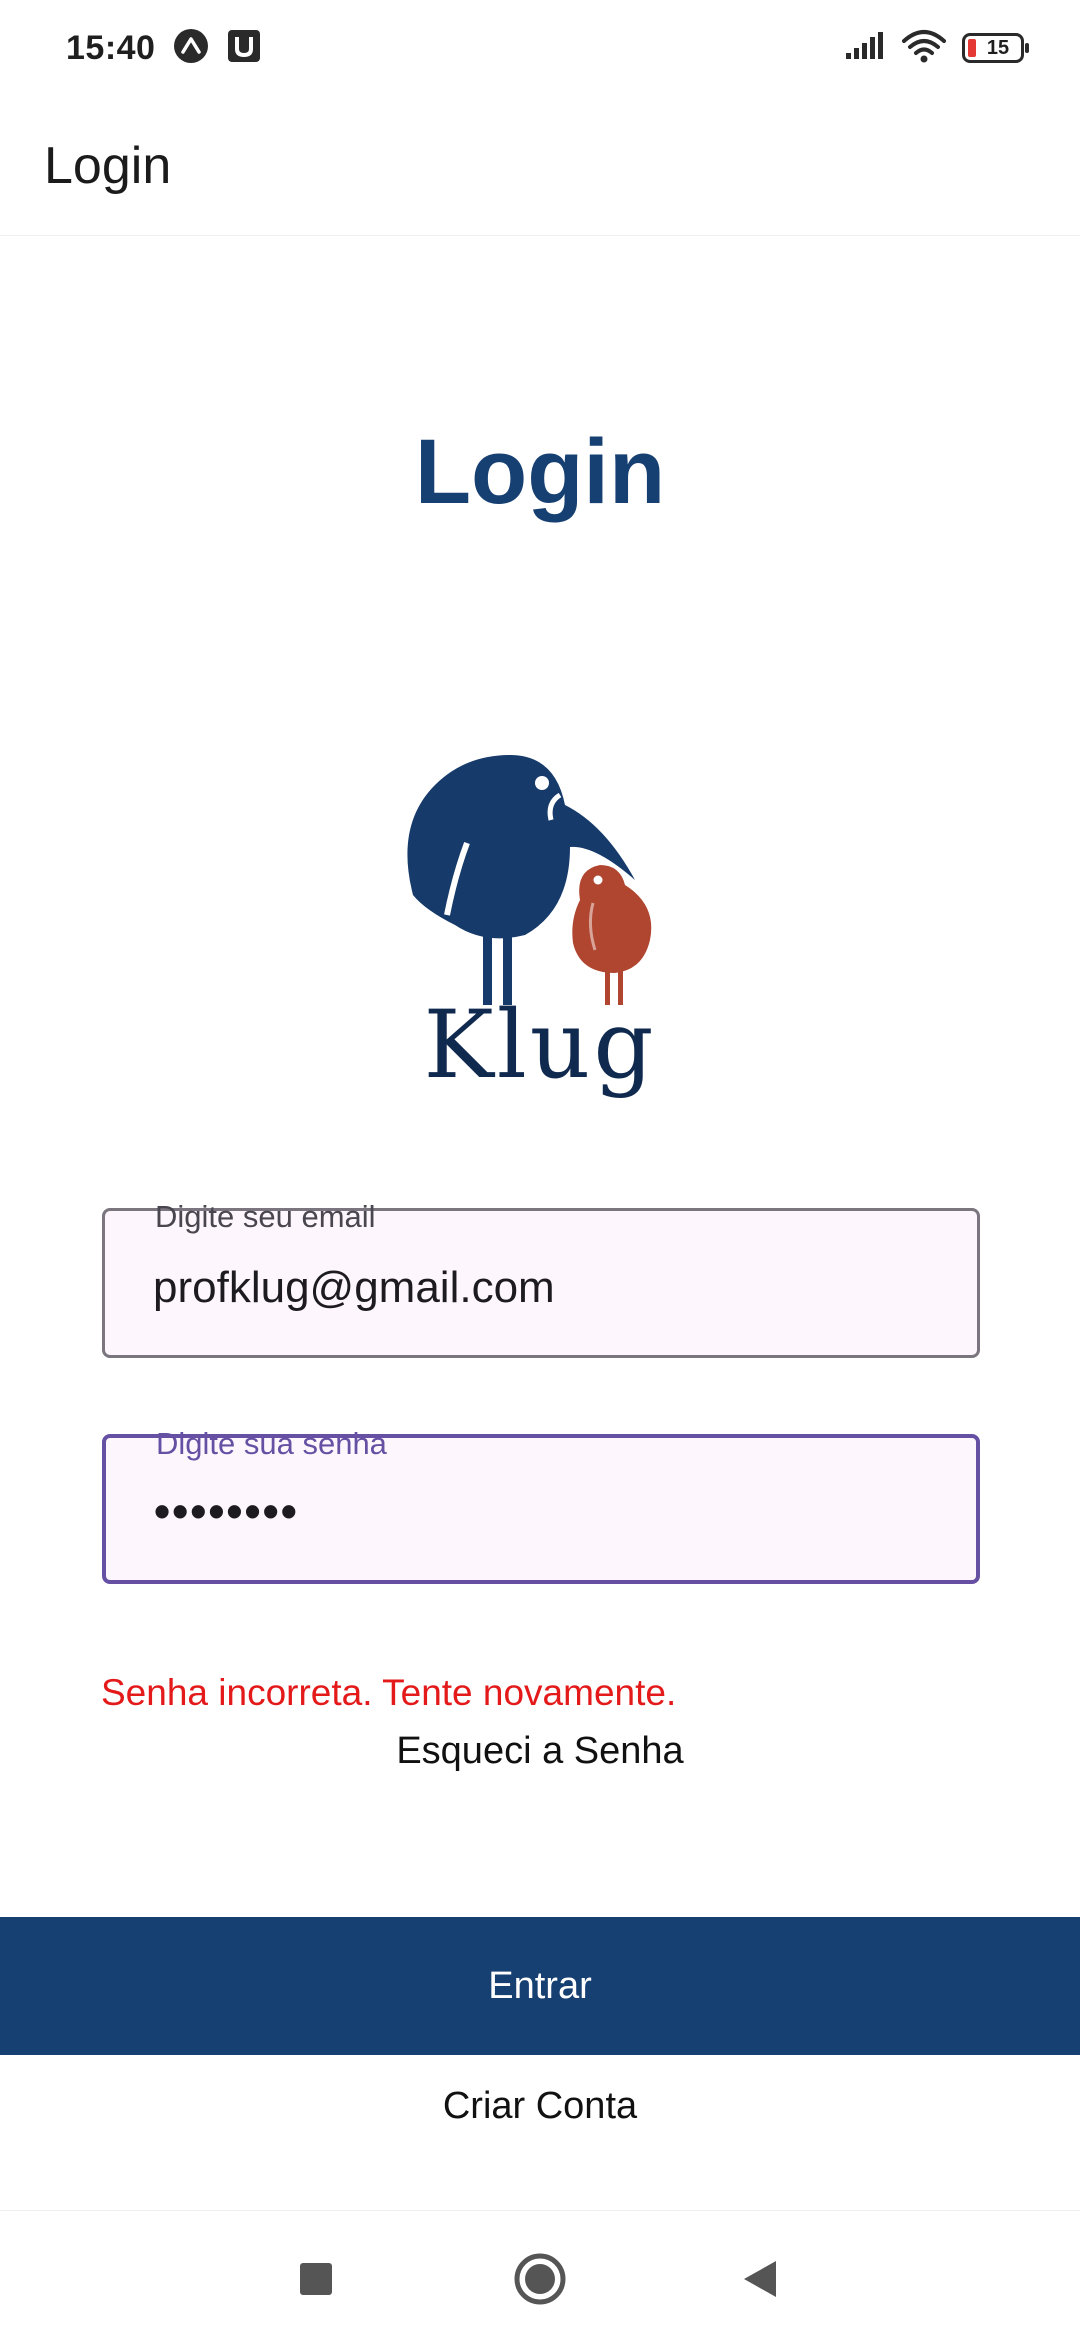 This screenshot has width=1080, height=2340. I want to click on battery-level-fill, so click(972, 48).